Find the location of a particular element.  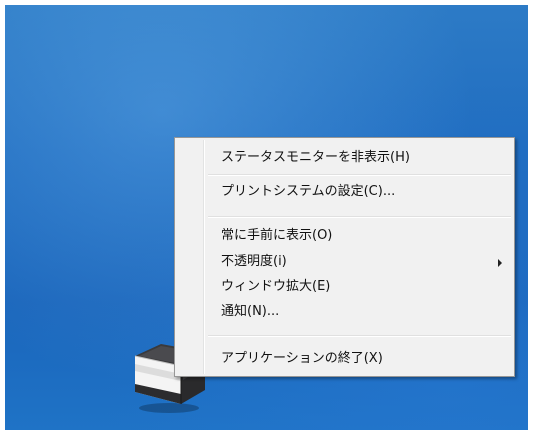

menu-item-always-on-top: 常に手前に表示(O) is located at coordinates (344, 236).